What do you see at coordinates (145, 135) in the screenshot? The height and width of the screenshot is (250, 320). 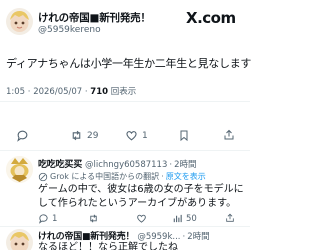 I see `like-count: 1` at bounding box center [145, 135].